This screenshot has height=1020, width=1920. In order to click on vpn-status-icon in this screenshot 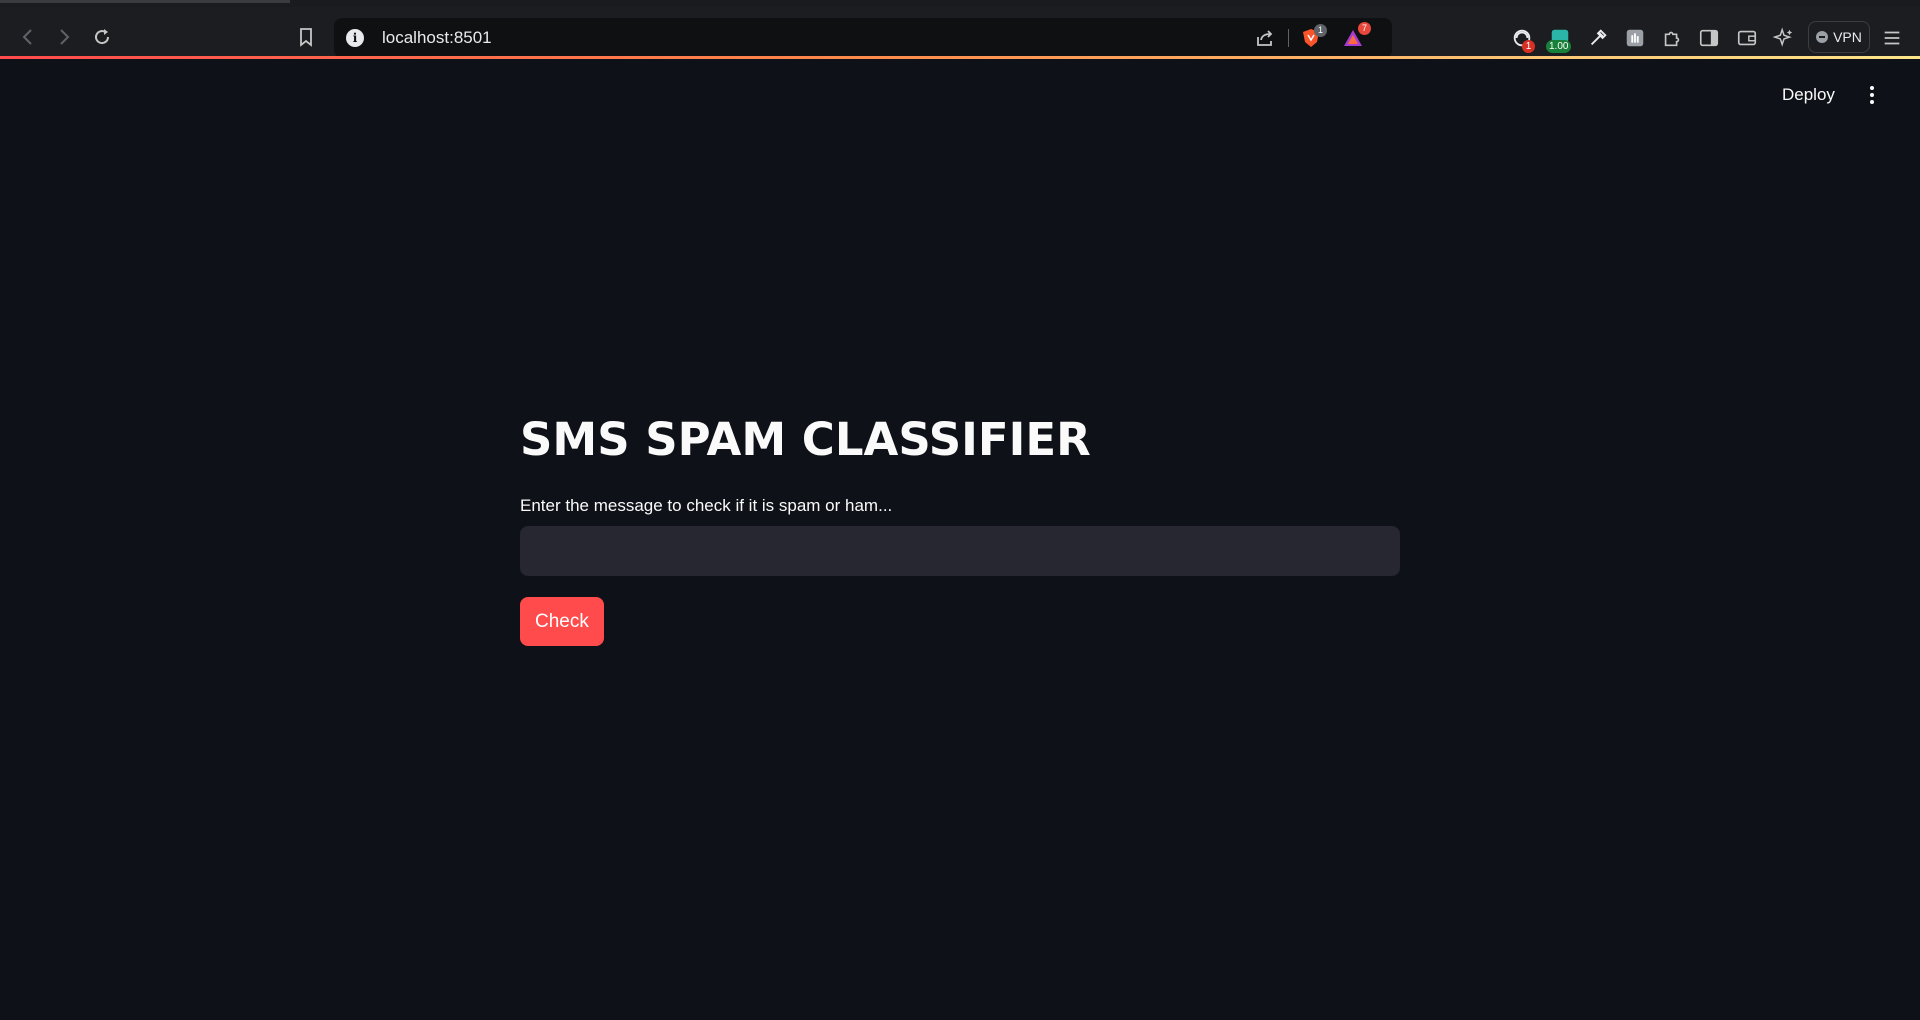, I will do `click(1822, 37)`.